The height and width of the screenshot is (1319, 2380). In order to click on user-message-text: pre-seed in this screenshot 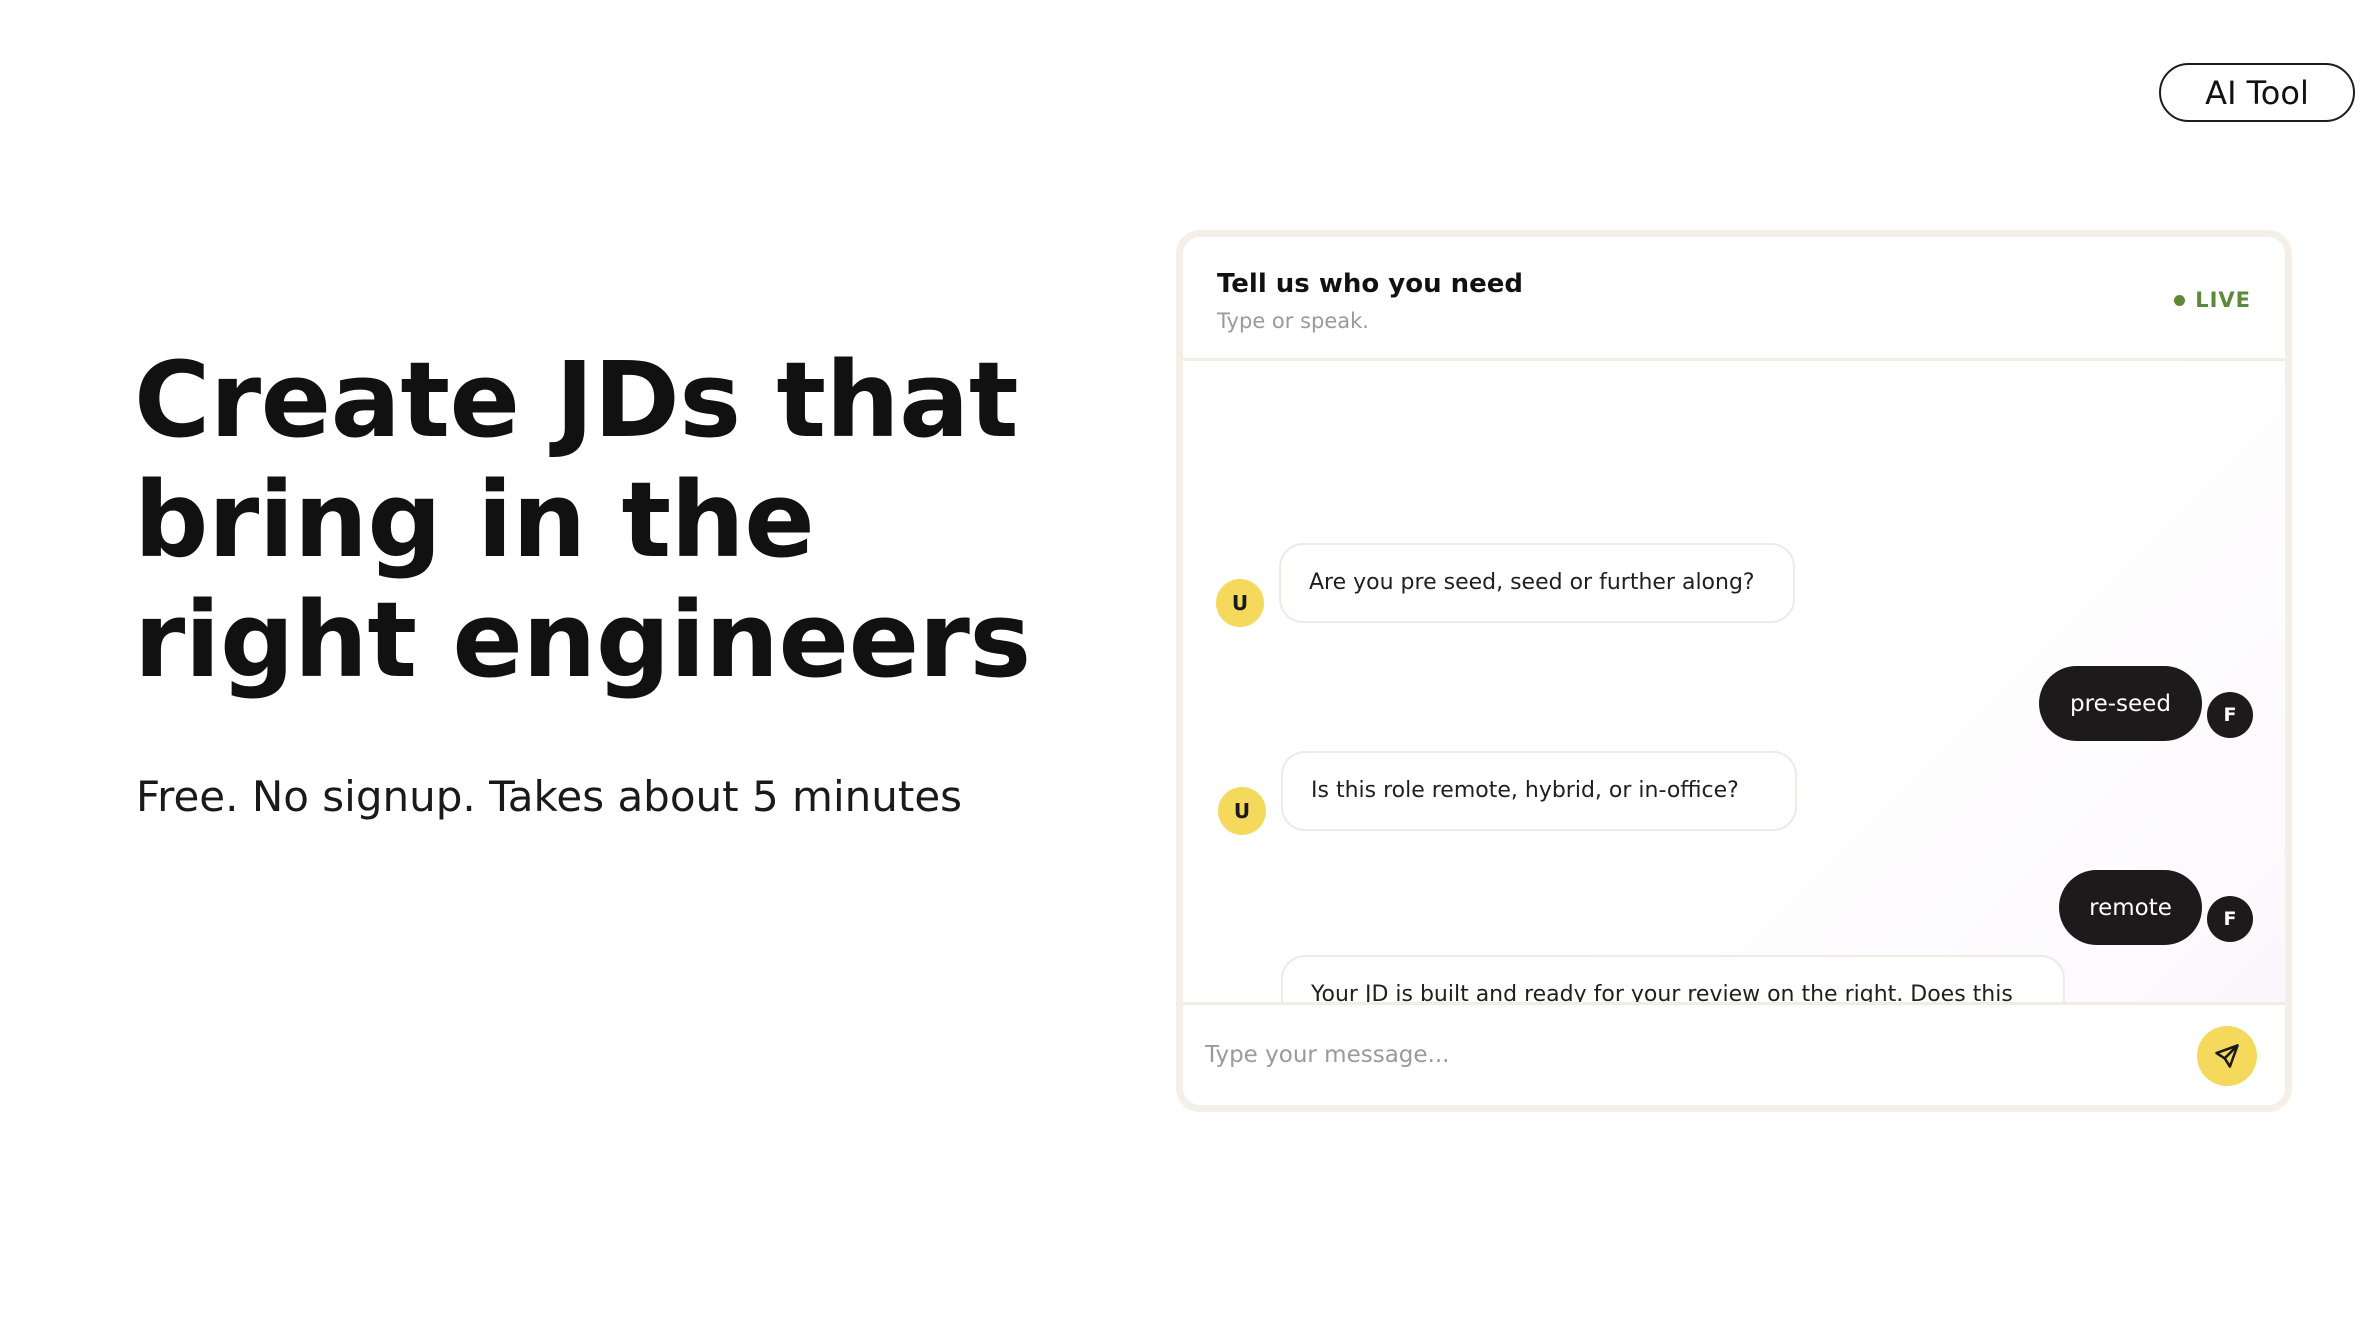, I will do `click(2120, 703)`.